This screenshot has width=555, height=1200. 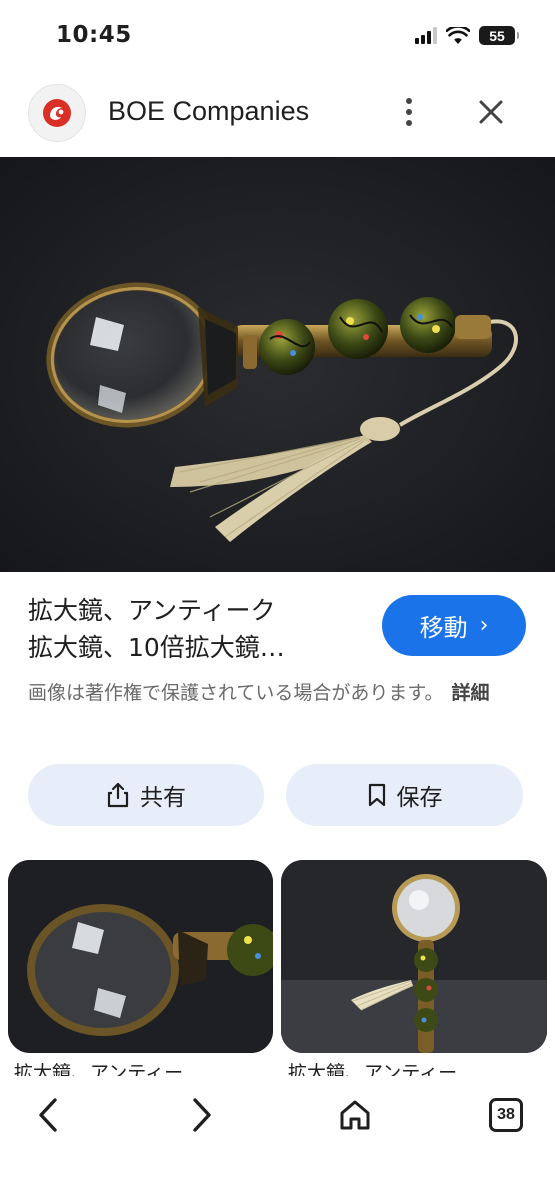 I want to click on copyright-notice: 画像は著作権で保護されている場合があります。 詳細, so click(x=273, y=693).